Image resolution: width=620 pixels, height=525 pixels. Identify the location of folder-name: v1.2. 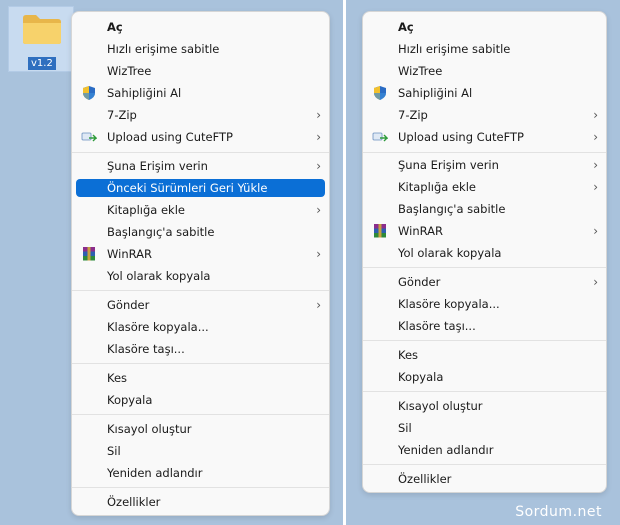
(42, 63).